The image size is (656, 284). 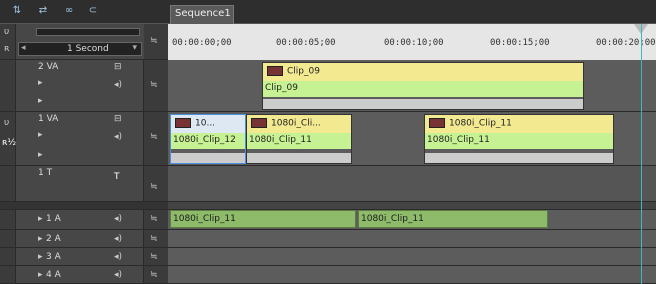 I want to click on track-header-4a: ▸ 4 A ◂) ≒, so click(x=84, y=275).